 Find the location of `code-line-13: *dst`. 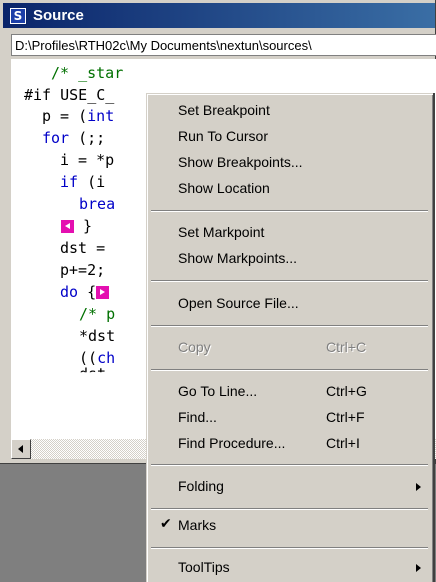

code-line-13: *dst is located at coordinates (97, 336).